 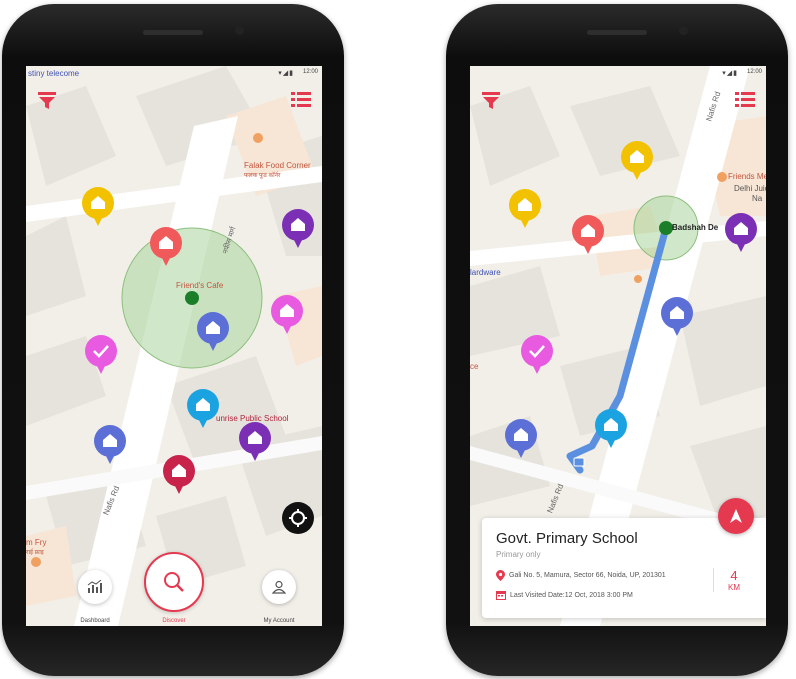 What do you see at coordinates (95, 621) in the screenshot?
I see `dashboard-label: Dashboard` at bounding box center [95, 621].